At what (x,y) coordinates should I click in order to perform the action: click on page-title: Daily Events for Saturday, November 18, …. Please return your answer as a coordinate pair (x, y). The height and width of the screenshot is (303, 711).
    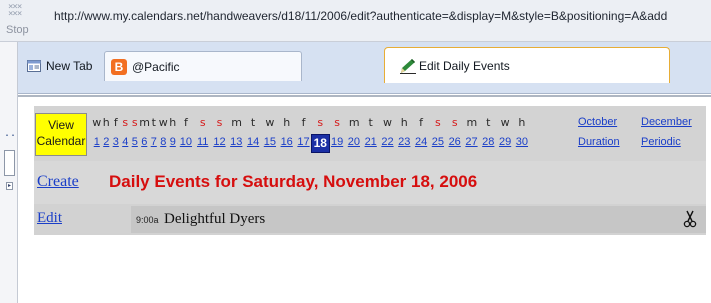
    Looking at the image, I should click on (293, 181).